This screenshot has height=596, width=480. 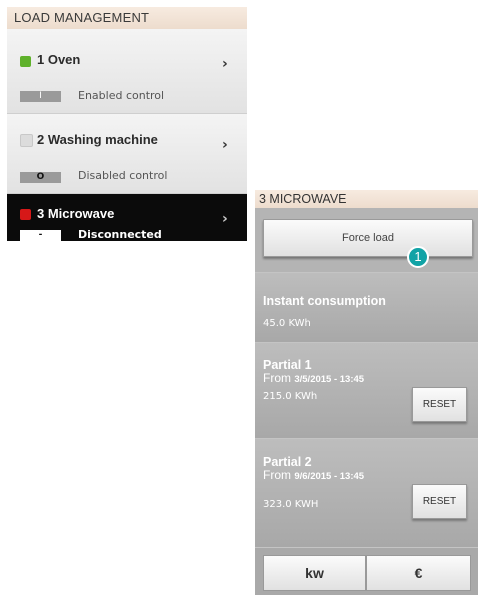 What do you see at coordinates (287, 462) in the screenshot?
I see `partial-2-title: Partial 2` at bounding box center [287, 462].